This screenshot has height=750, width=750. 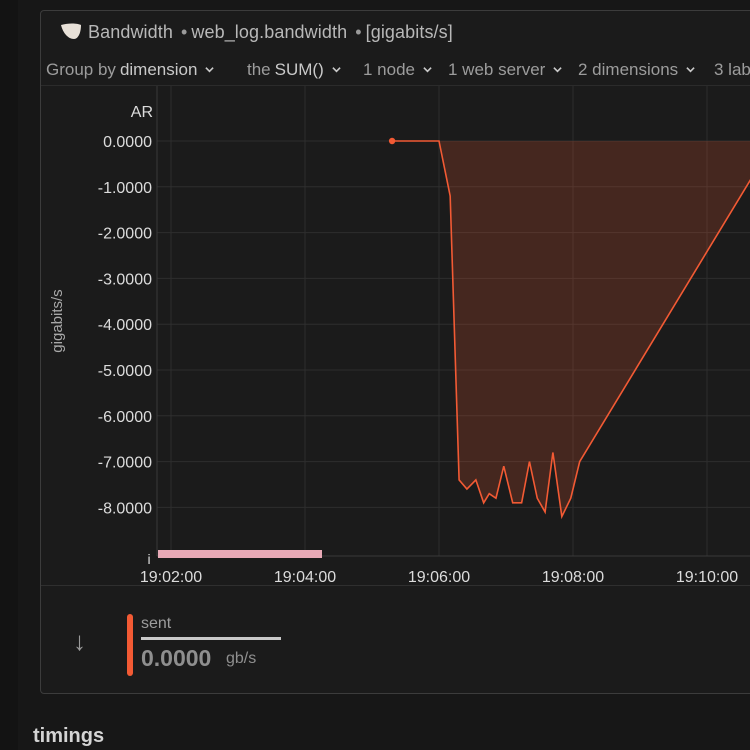 I want to click on legend-series-name: sent, so click(x=156, y=624).